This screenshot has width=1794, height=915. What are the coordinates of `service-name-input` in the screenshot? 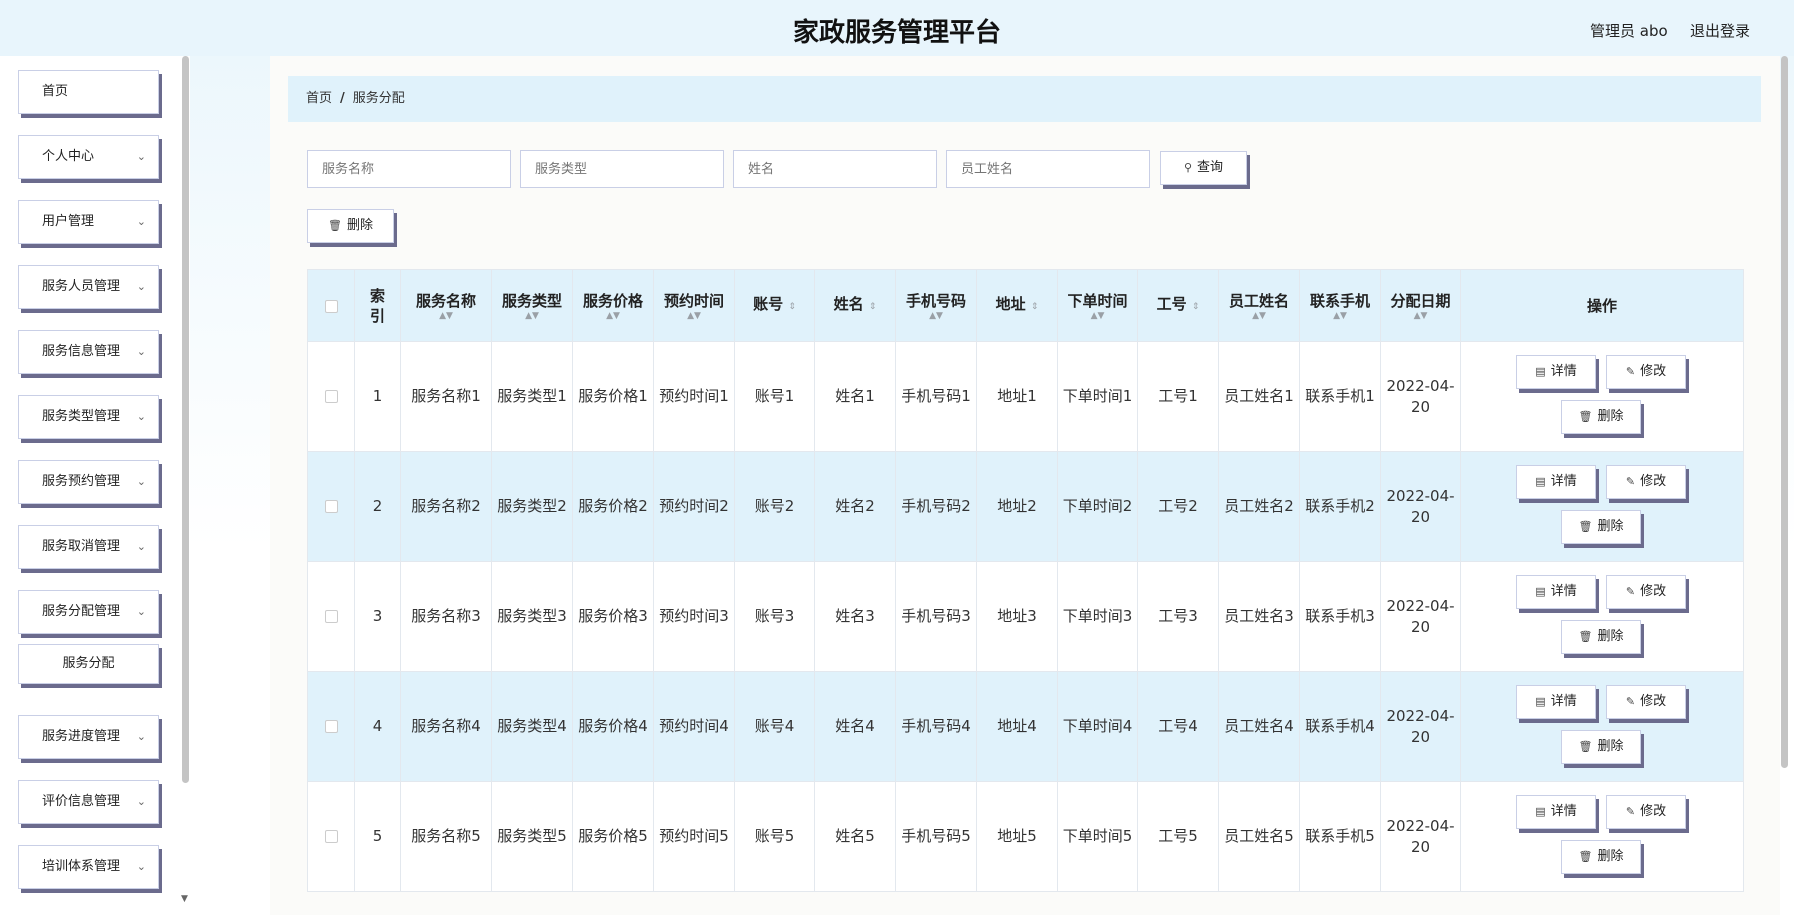 It's located at (409, 169).